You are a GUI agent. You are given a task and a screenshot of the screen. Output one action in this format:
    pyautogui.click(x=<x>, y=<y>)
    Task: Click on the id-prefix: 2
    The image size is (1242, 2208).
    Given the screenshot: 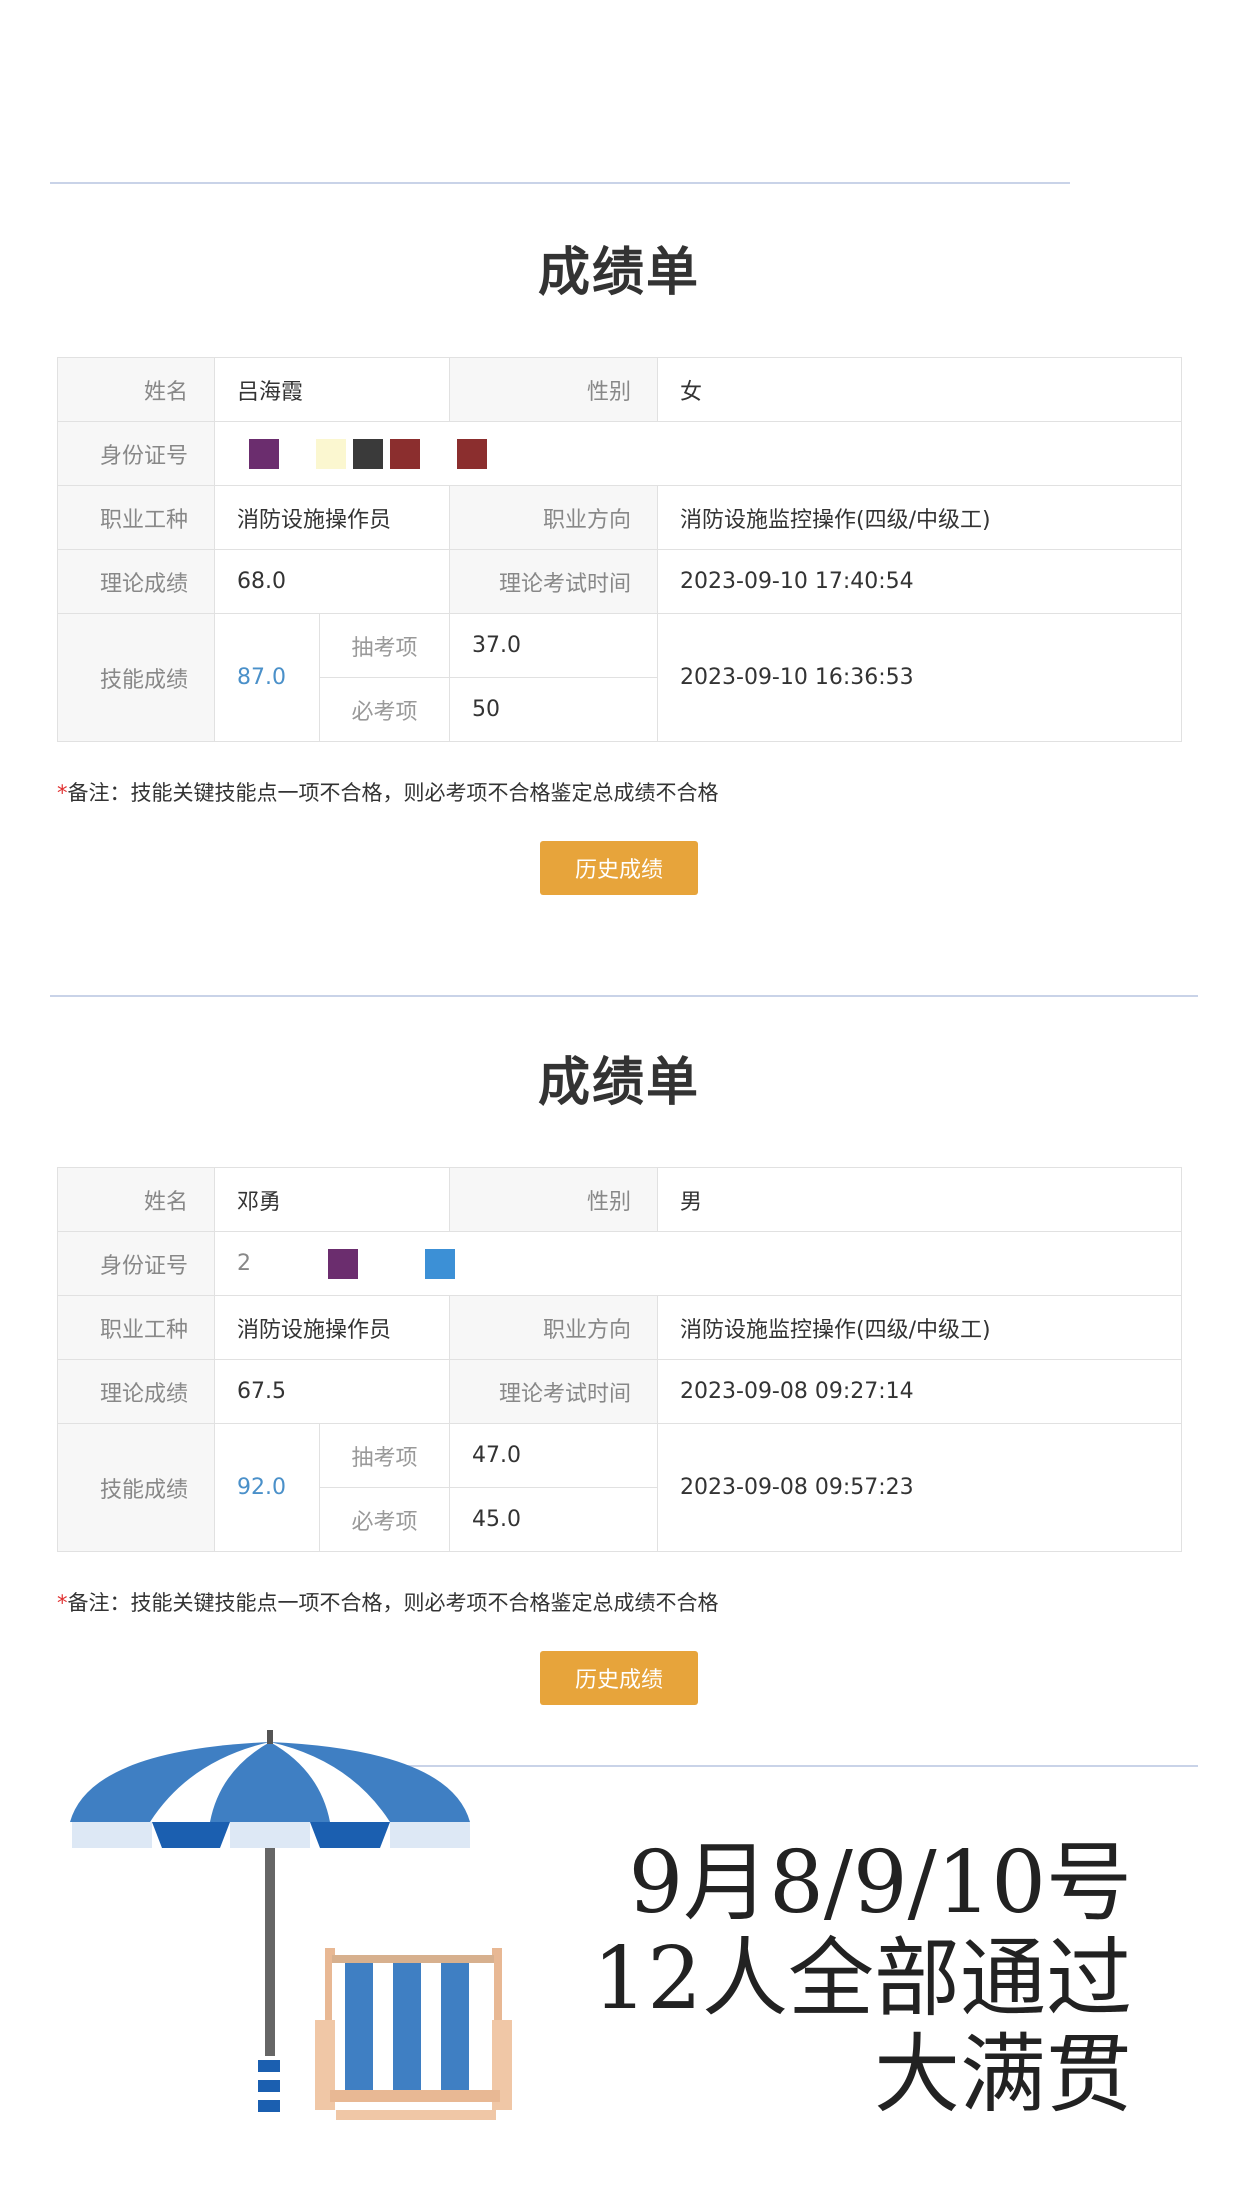 What is the action you would take?
    pyautogui.click(x=244, y=1263)
    